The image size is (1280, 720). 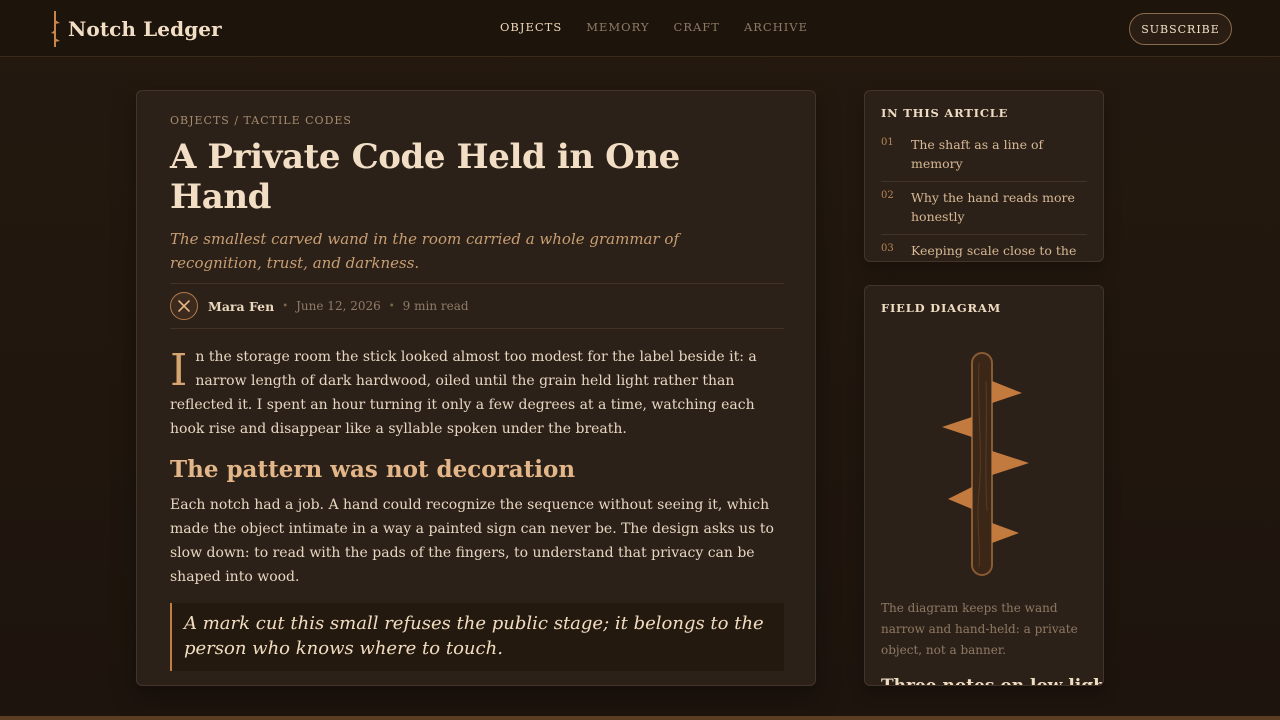 I want to click on toc-label: The shaft as a line of memory, so click(x=977, y=154).